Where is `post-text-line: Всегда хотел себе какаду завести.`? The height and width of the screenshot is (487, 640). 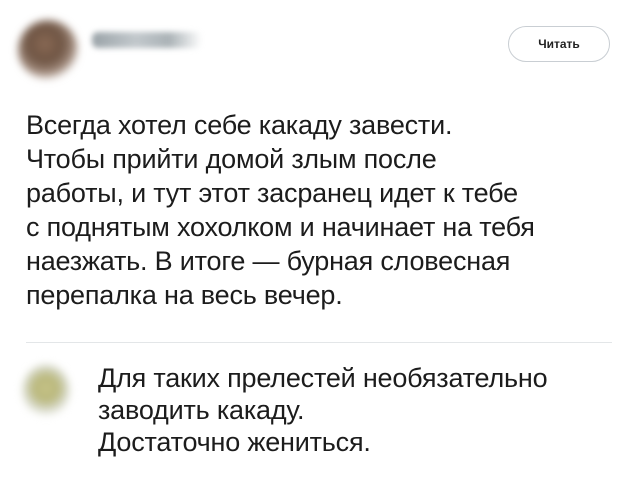 post-text-line: Всегда хотел себе какаду завести. is located at coordinates (239, 125).